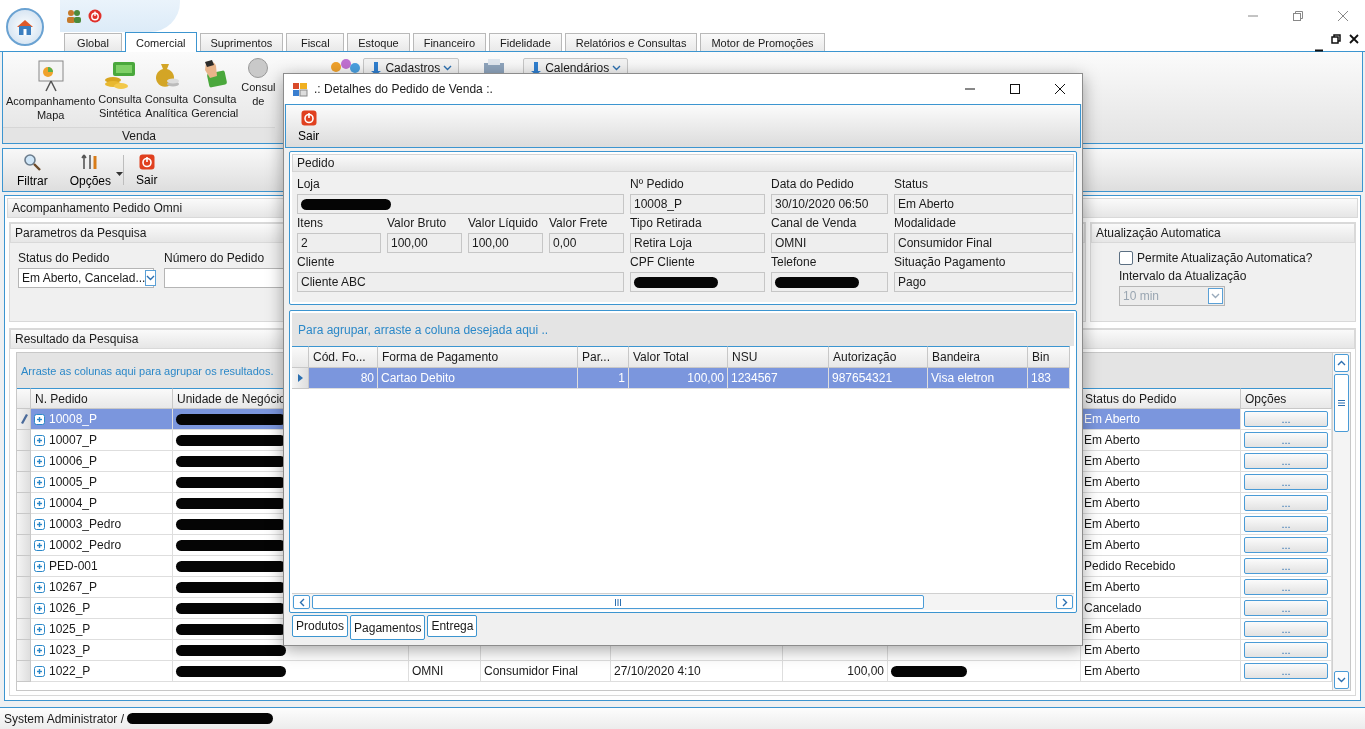  What do you see at coordinates (73, 440) in the screenshot?
I see `table-cell: 10007_P` at bounding box center [73, 440].